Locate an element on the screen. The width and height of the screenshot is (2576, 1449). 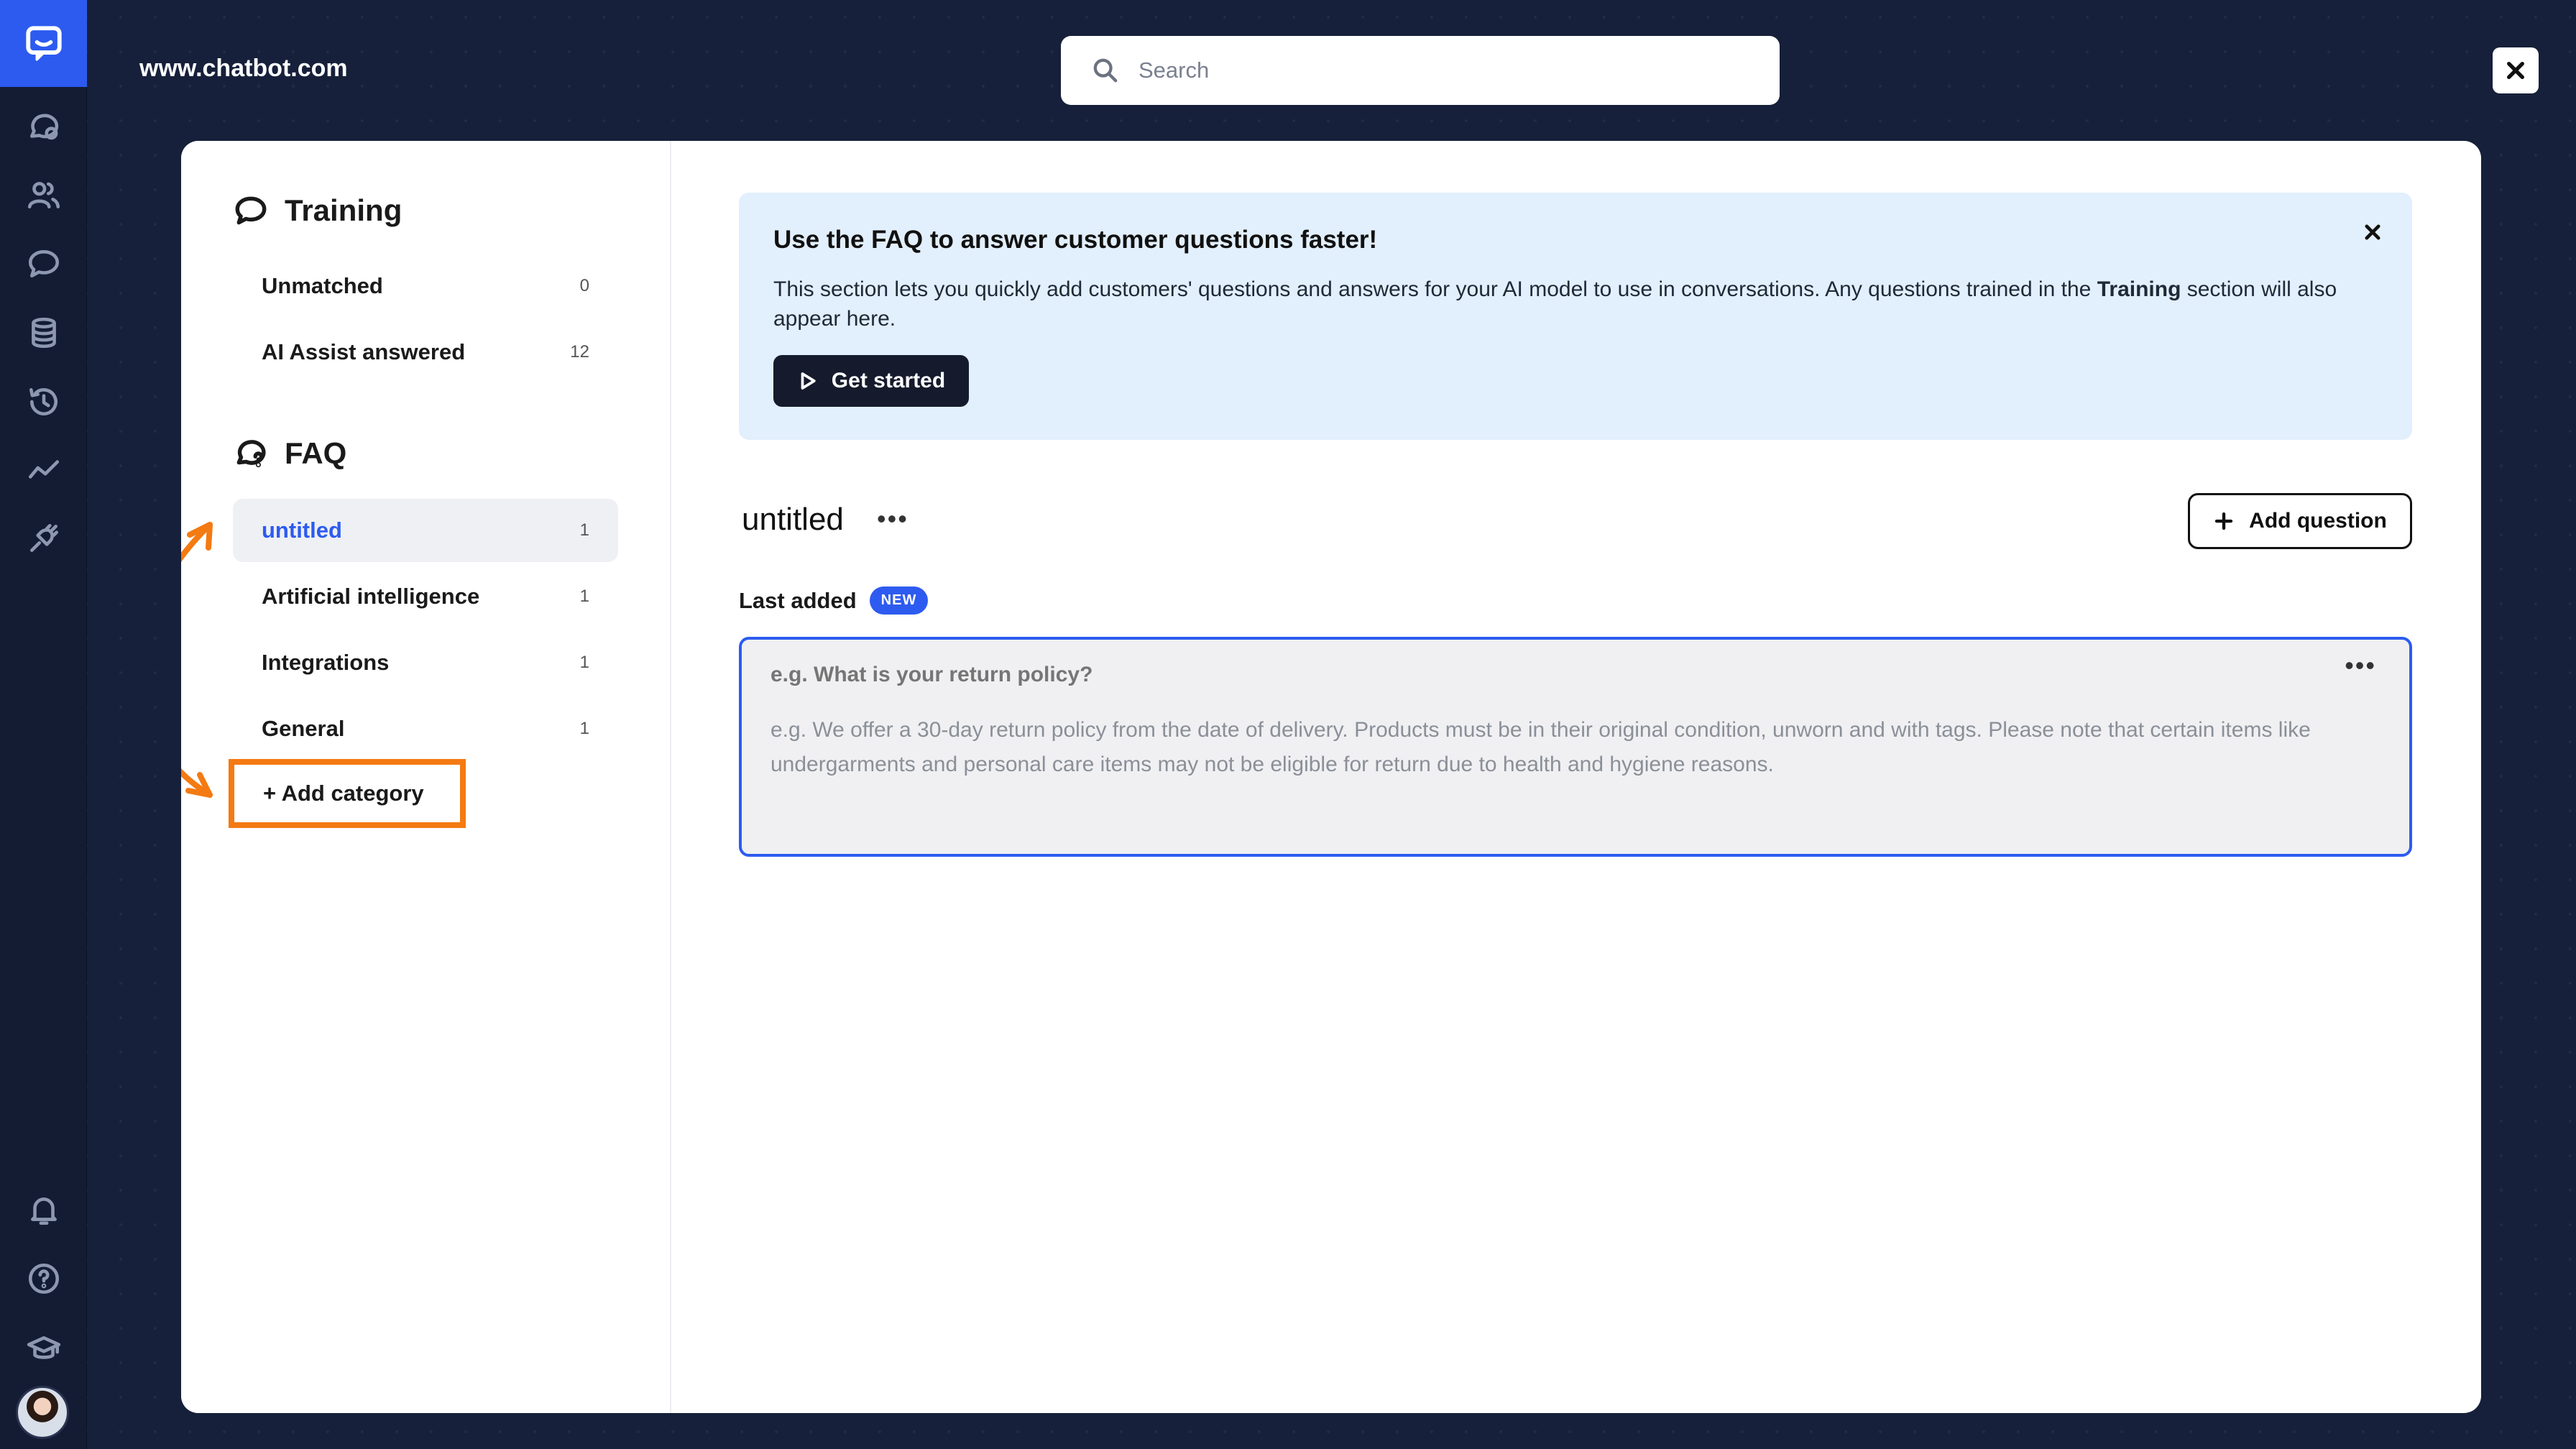
sidebar-item-count: 12 is located at coordinates (579, 352).